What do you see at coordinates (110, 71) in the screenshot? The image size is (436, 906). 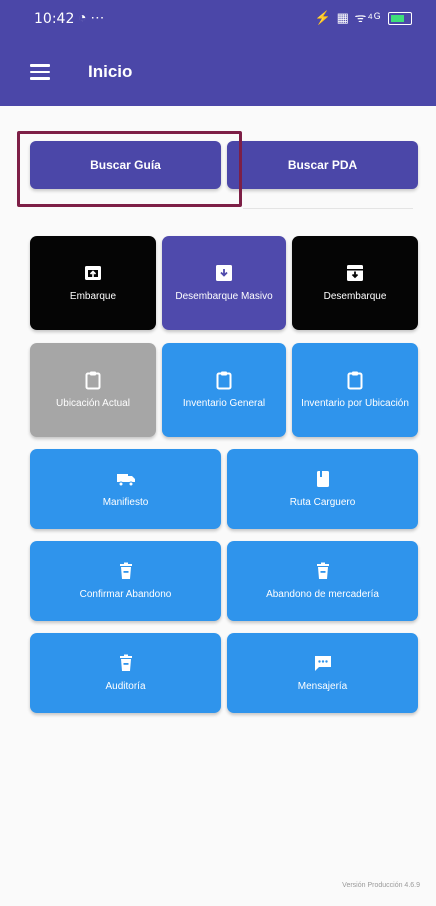 I see `page-title: Inicio` at bounding box center [110, 71].